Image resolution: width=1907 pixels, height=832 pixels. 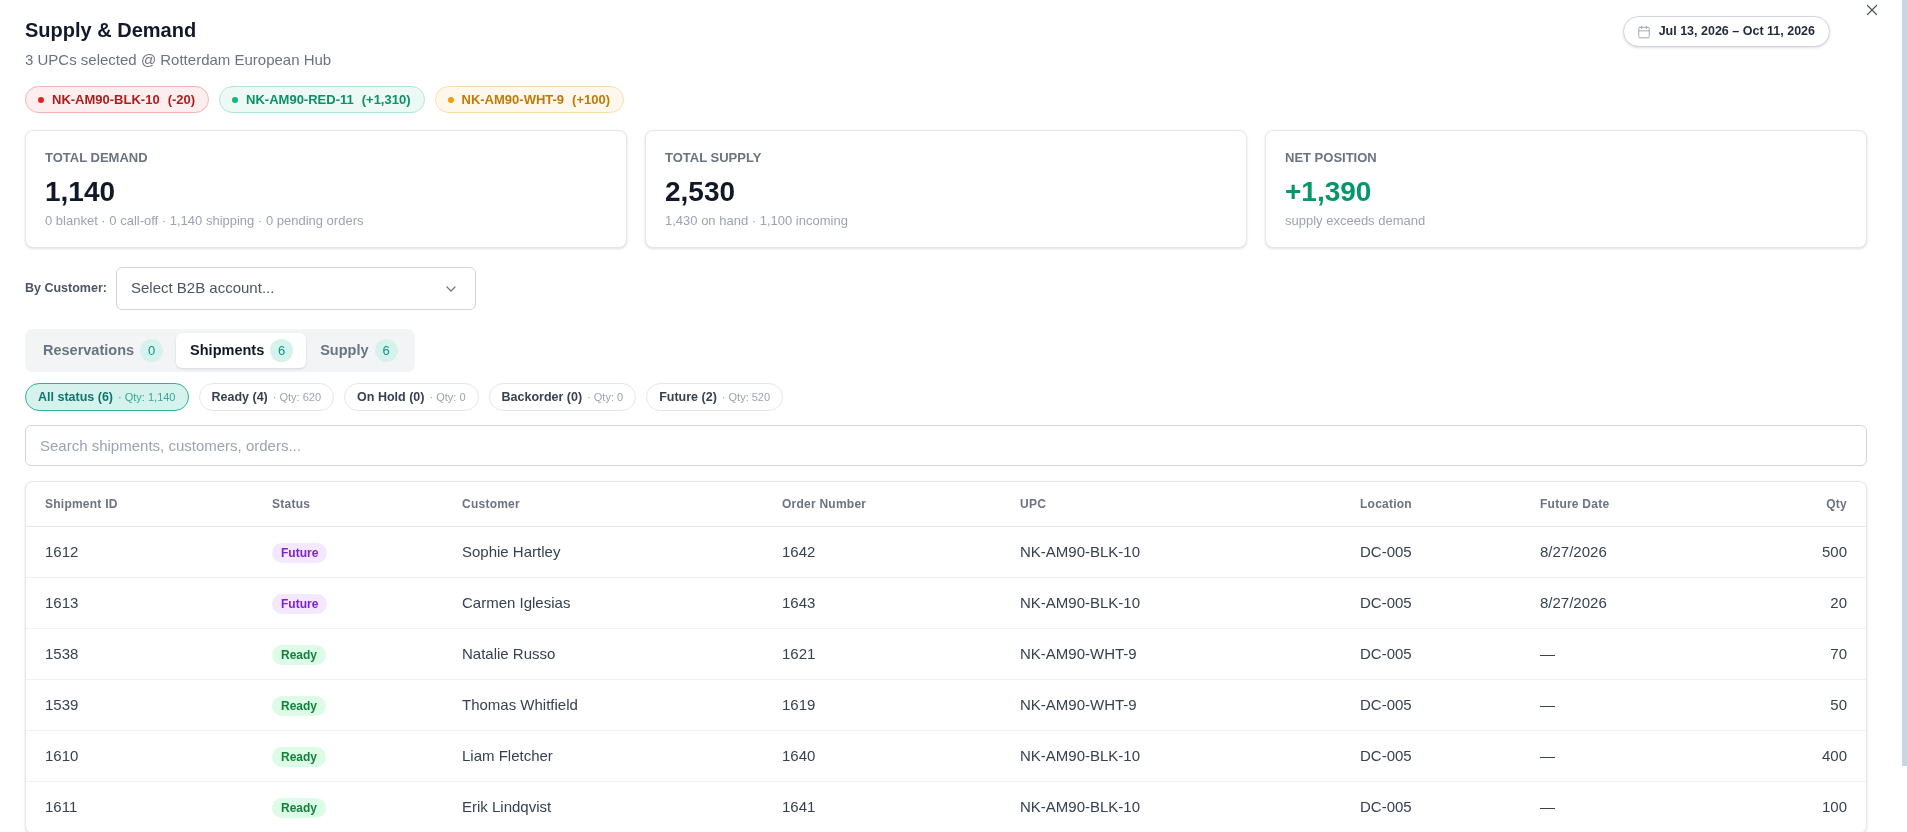 What do you see at coordinates (799, 806) in the screenshot?
I see `table-cell-text: 1641` at bounding box center [799, 806].